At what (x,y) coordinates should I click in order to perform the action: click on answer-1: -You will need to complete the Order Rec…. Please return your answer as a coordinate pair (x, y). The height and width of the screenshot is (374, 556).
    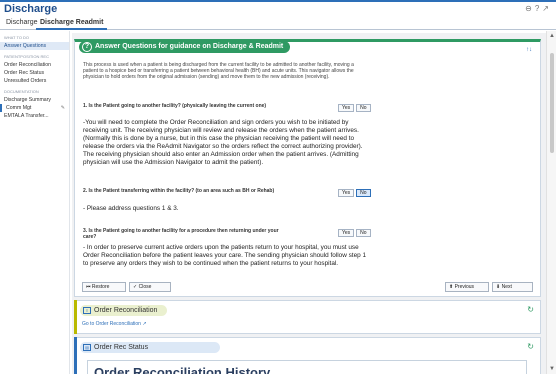
    Looking at the image, I should click on (223, 143).